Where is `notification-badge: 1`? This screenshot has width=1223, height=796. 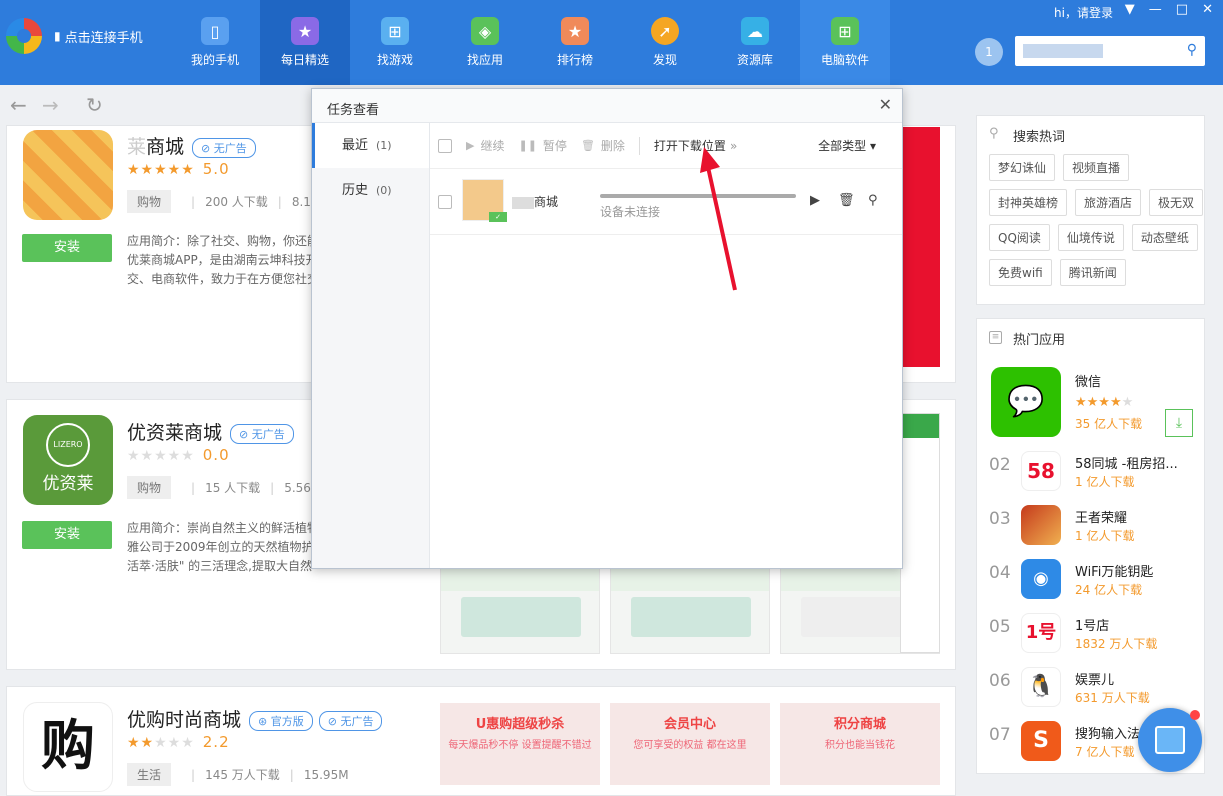
notification-badge: 1 is located at coordinates (989, 52).